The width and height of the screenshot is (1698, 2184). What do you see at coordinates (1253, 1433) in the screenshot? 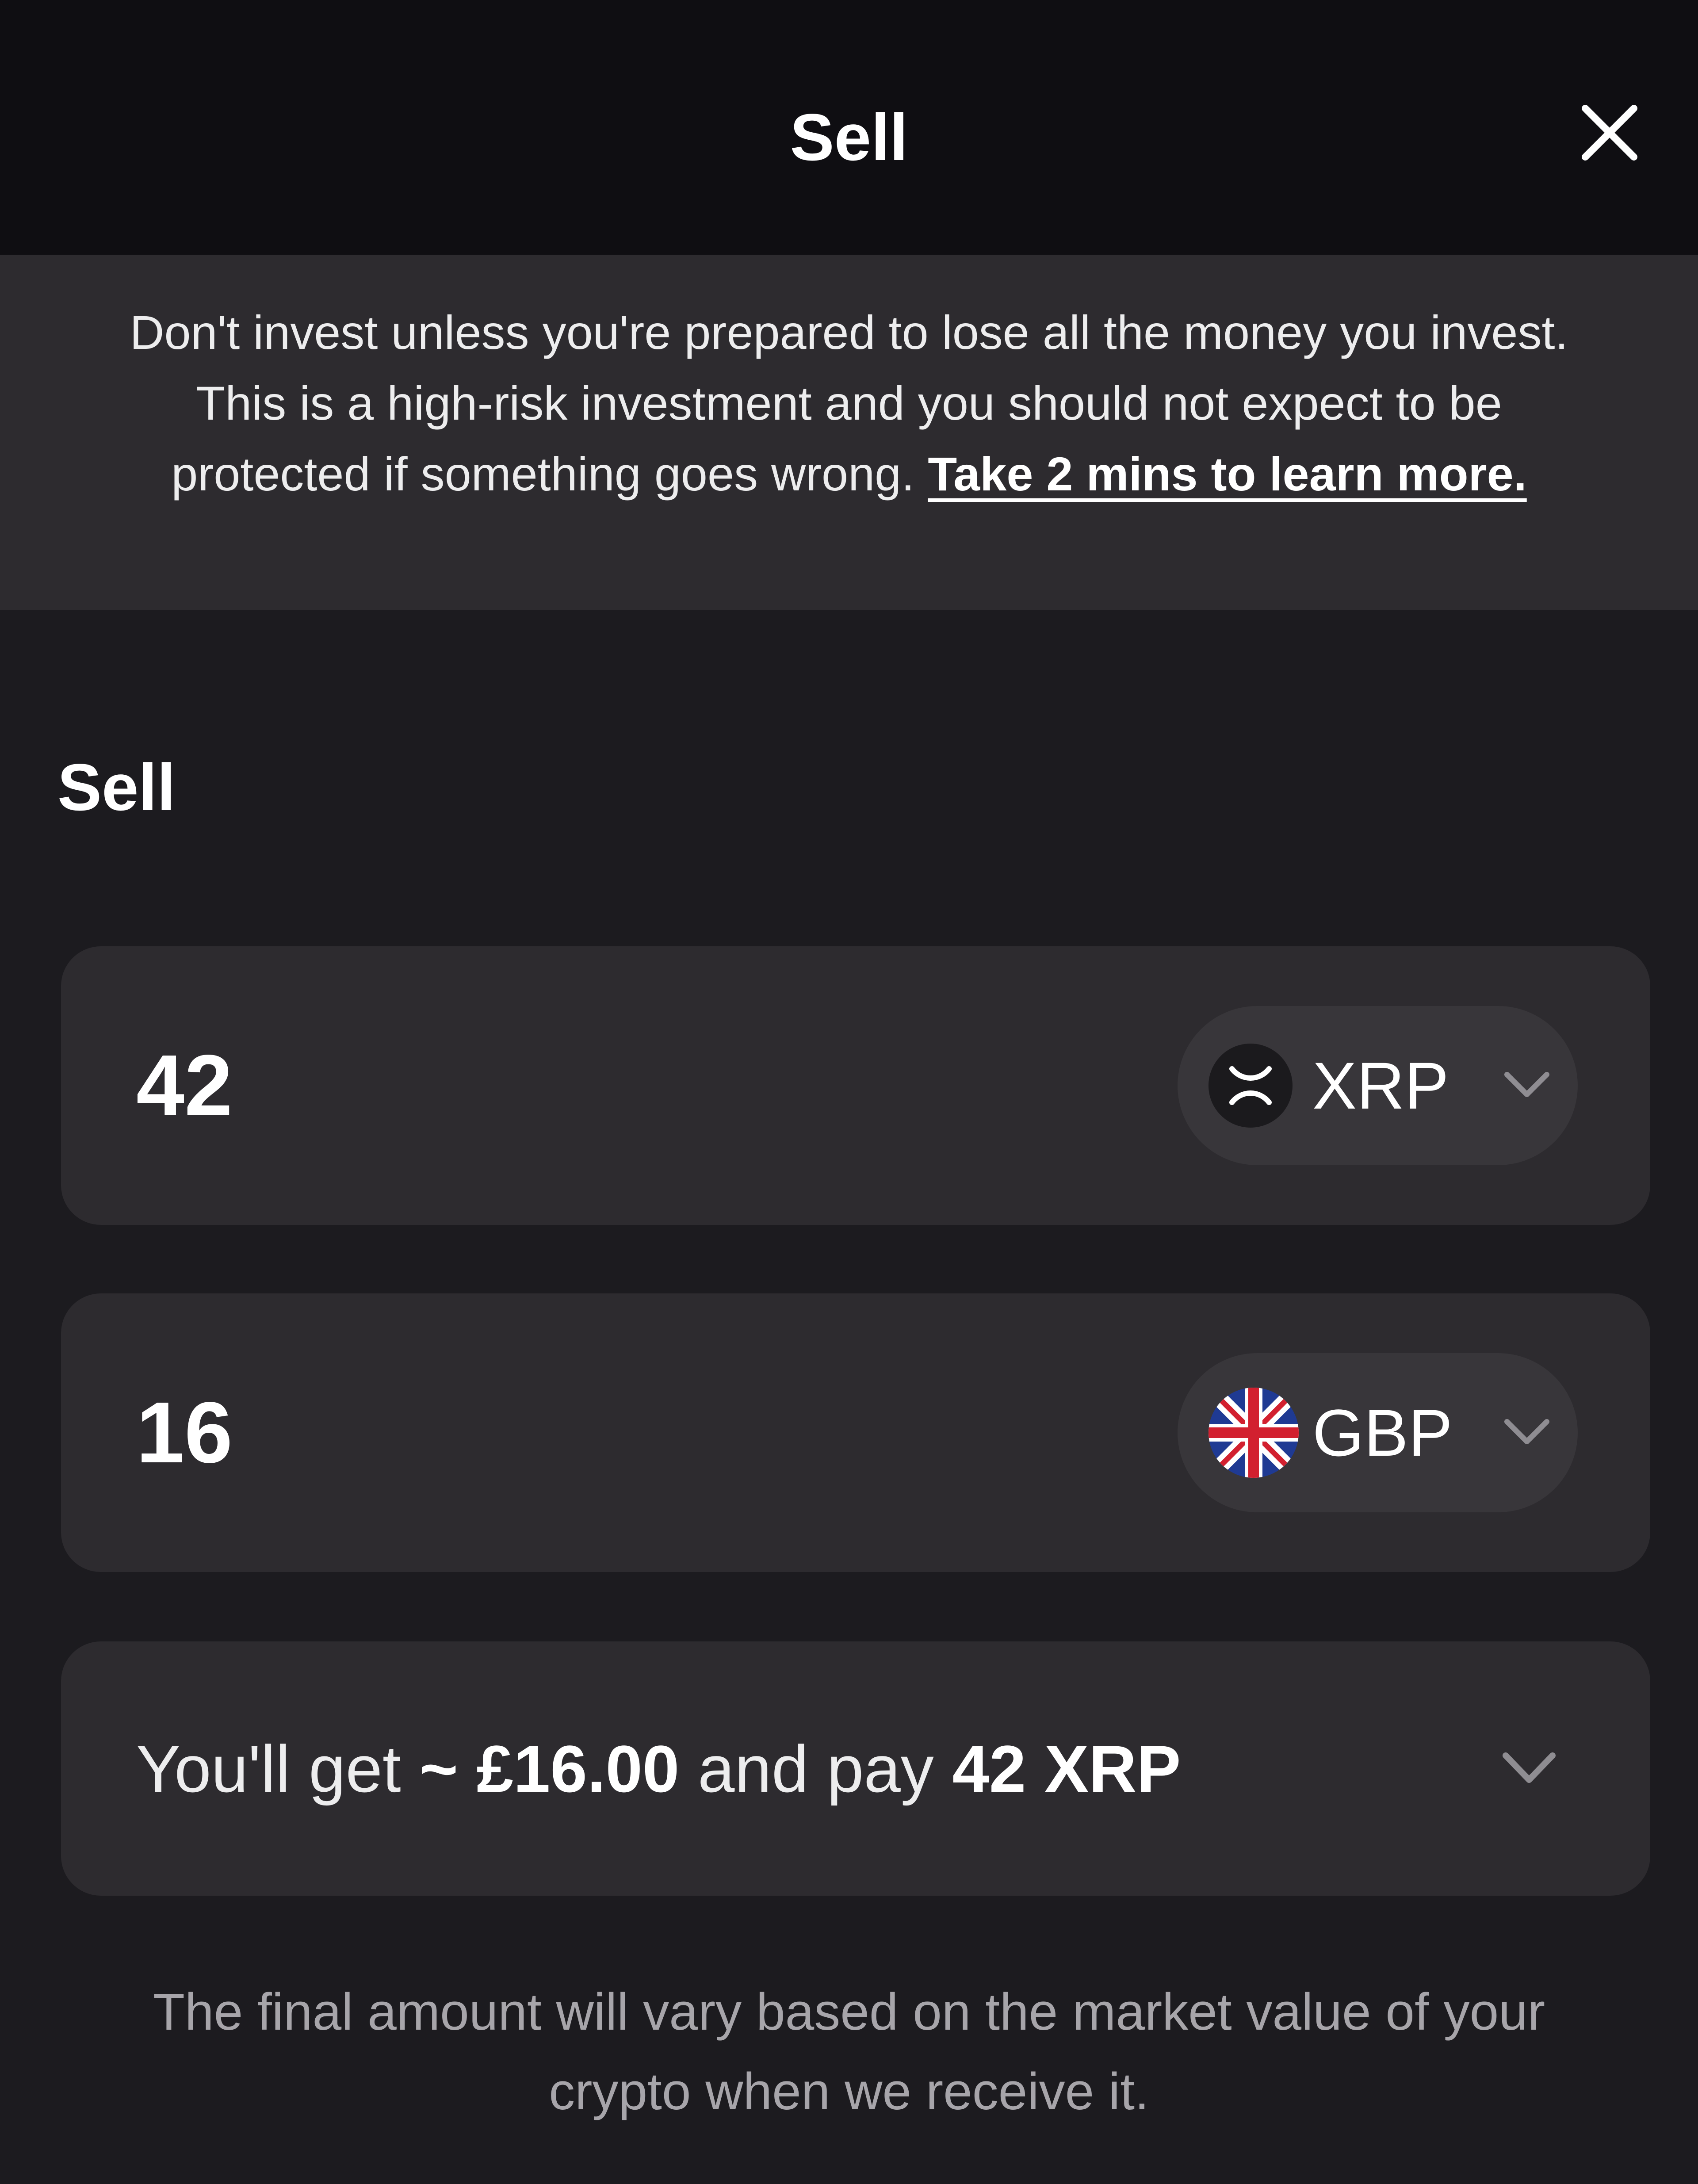
I see `uk-flag-icon` at bounding box center [1253, 1433].